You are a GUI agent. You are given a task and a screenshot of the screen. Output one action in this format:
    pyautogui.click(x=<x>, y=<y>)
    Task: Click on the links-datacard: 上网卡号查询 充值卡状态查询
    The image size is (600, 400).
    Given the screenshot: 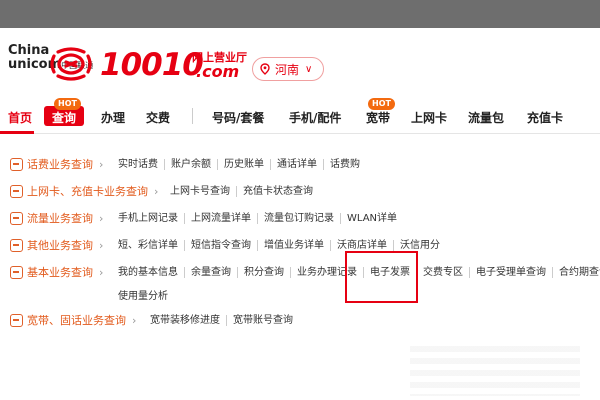 What is the action you would take?
    pyautogui.click(x=244, y=191)
    